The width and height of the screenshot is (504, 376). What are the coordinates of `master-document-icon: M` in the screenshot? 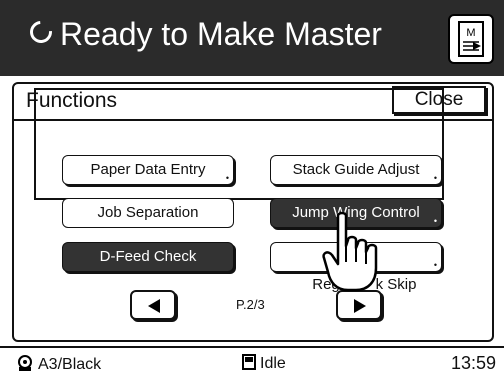 It's located at (471, 39).